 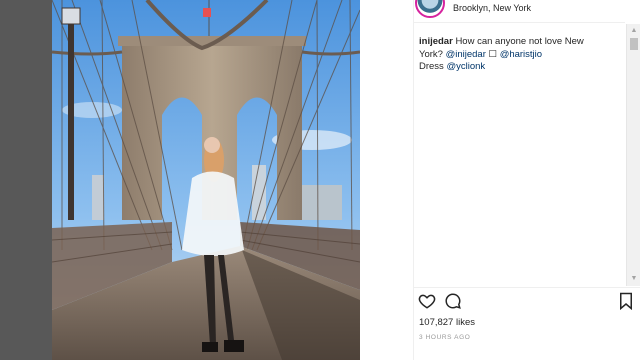 What do you see at coordinates (431, 66) in the screenshot?
I see `caption-dress-label: Dress` at bounding box center [431, 66].